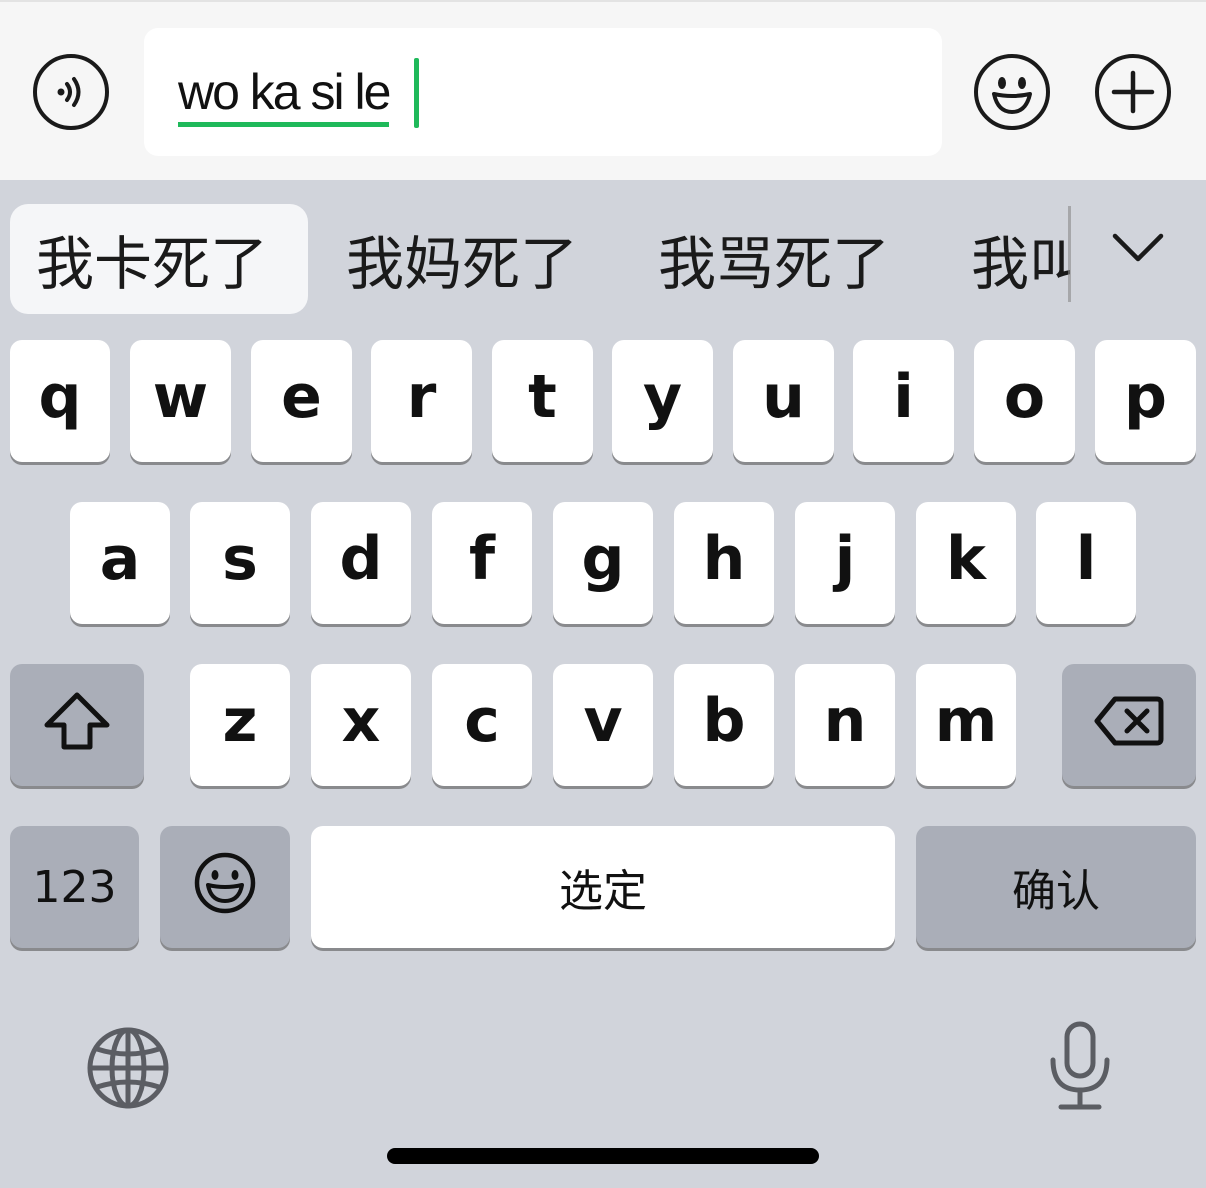  Describe the element at coordinates (284, 94) in the screenshot. I see `composing-text: wo ka si le` at that location.